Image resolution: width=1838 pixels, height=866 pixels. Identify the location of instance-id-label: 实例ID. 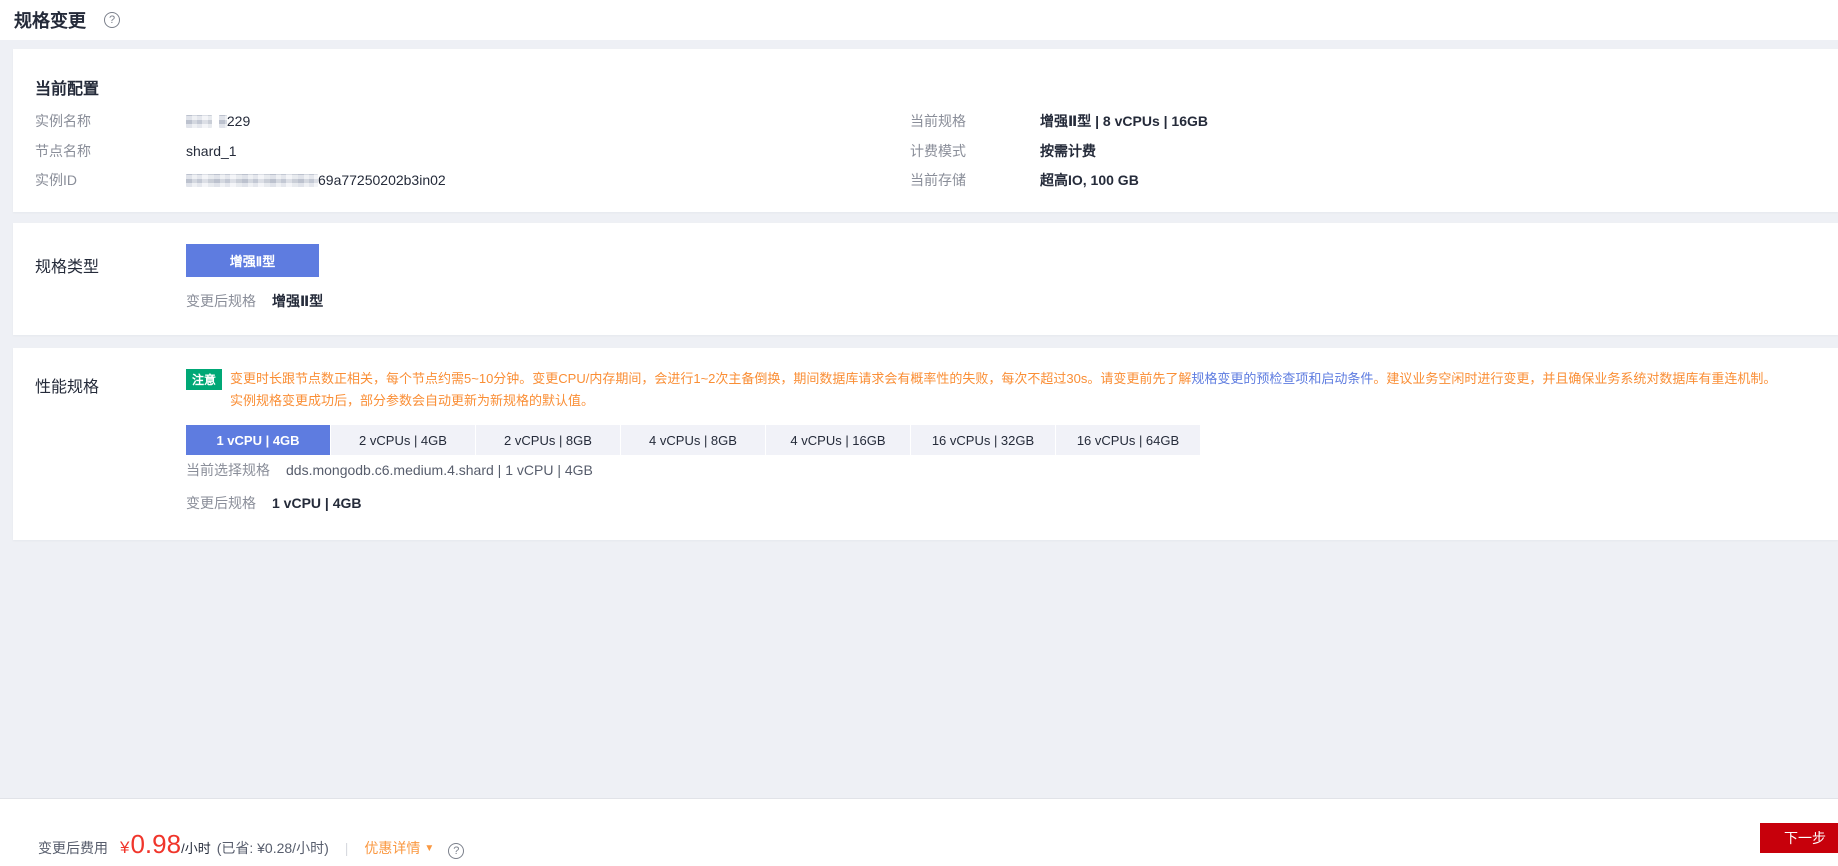
(56, 180).